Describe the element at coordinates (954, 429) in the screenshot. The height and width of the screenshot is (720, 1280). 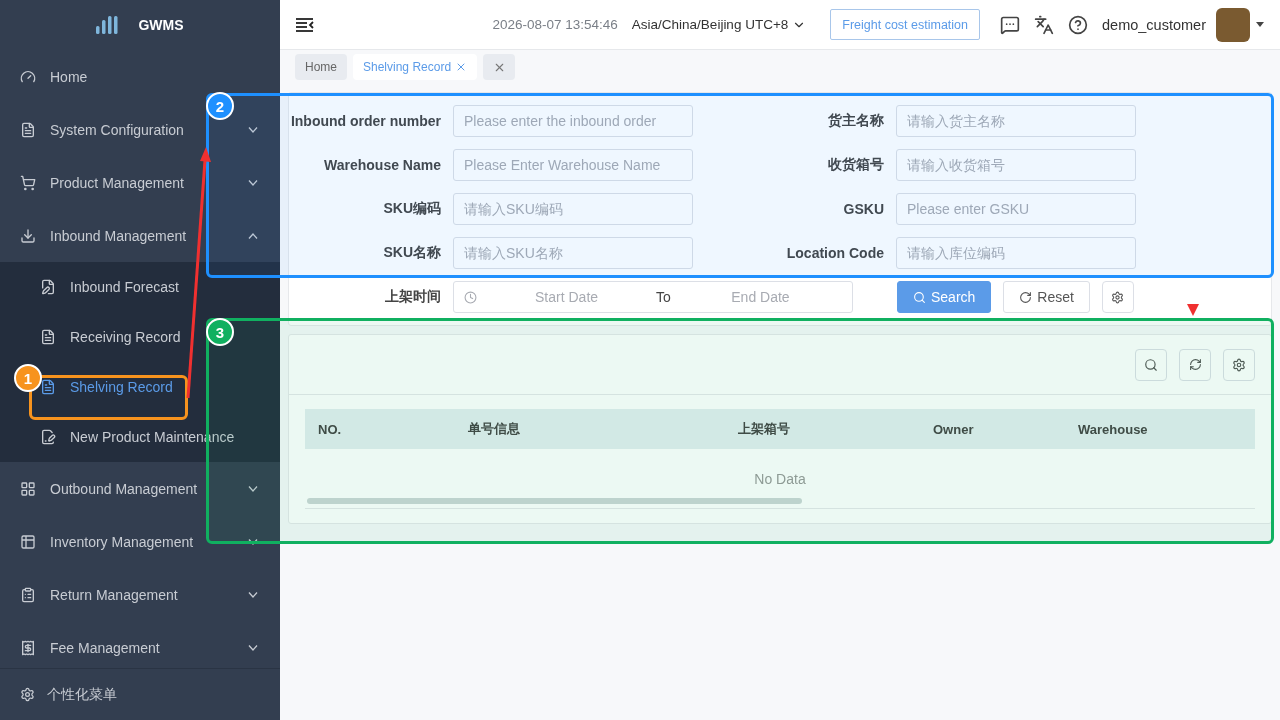
I see `column-header: Owner` at that location.